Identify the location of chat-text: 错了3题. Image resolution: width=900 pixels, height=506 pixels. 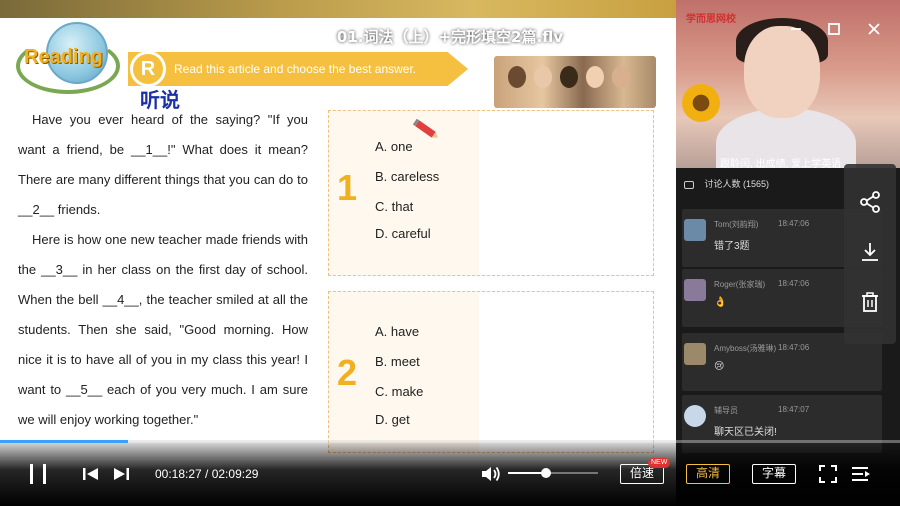
(732, 246).